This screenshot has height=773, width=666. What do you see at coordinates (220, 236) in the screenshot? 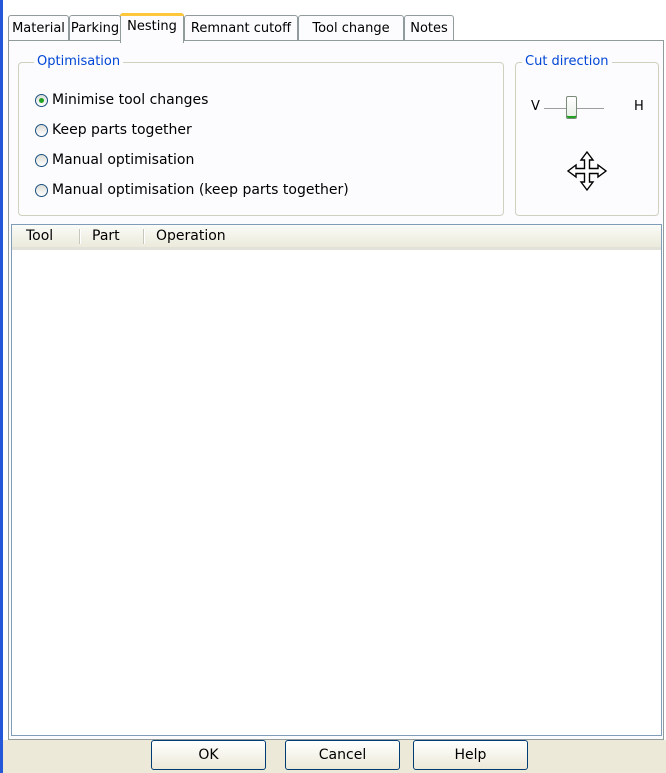
I see `column-header-operation: Operation` at bounding box center [220, 236].